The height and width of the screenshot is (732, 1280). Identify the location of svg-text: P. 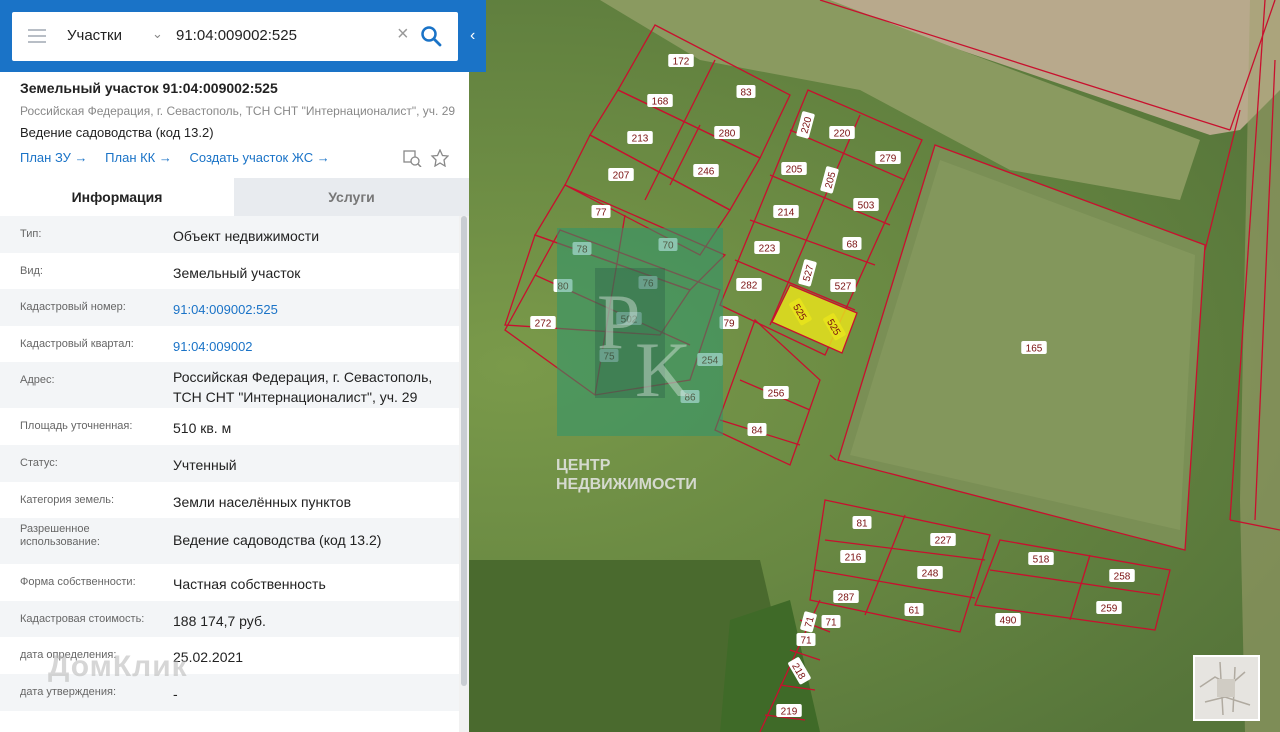
(618, 321).